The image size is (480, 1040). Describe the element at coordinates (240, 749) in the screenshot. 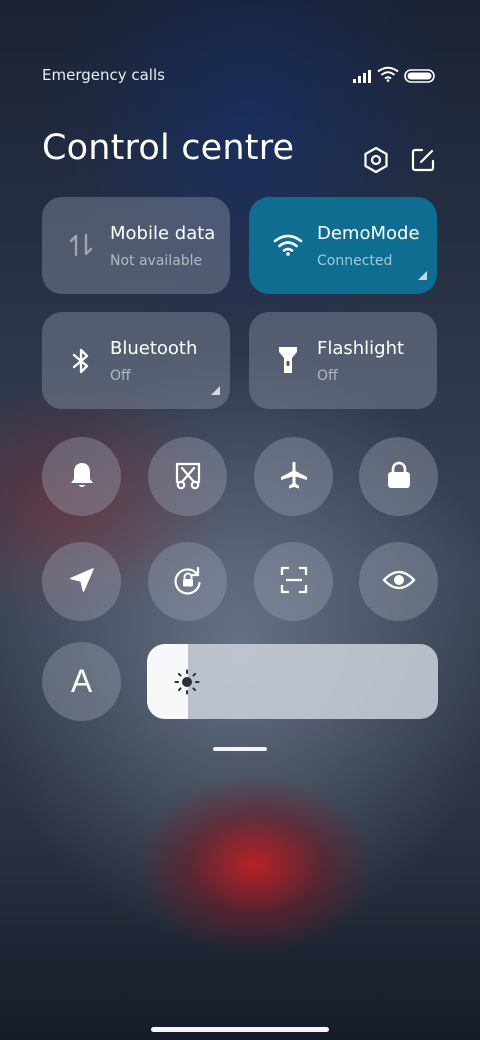

I see `drag-handle` at that location.